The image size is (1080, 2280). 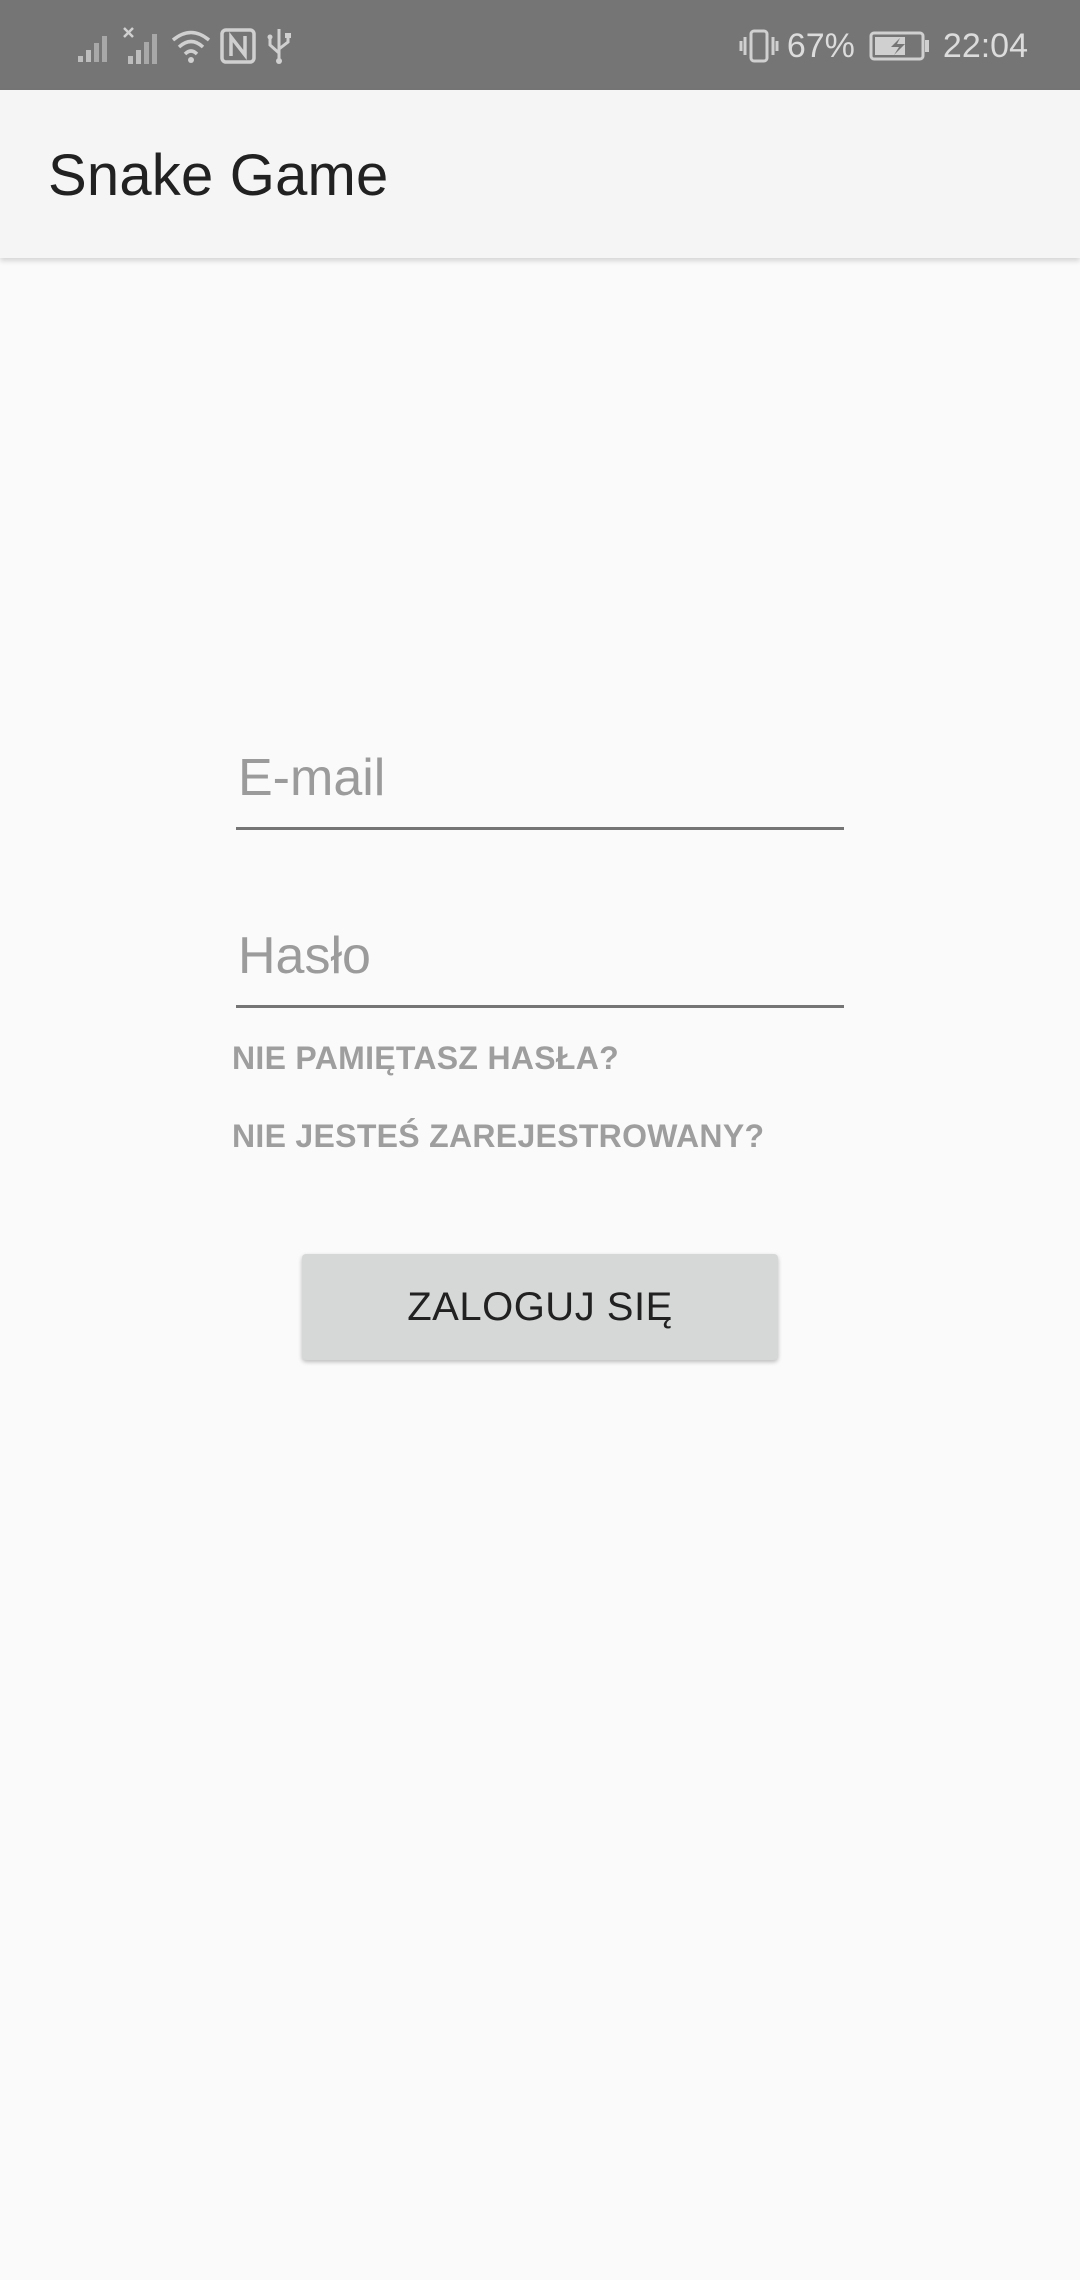 What do you see at coordinates (498, 1136) in the screenshot?
I see `register-link: NIE JESTEŚ ZAREJESTROWANY?` at bounding box center [498, 1136].